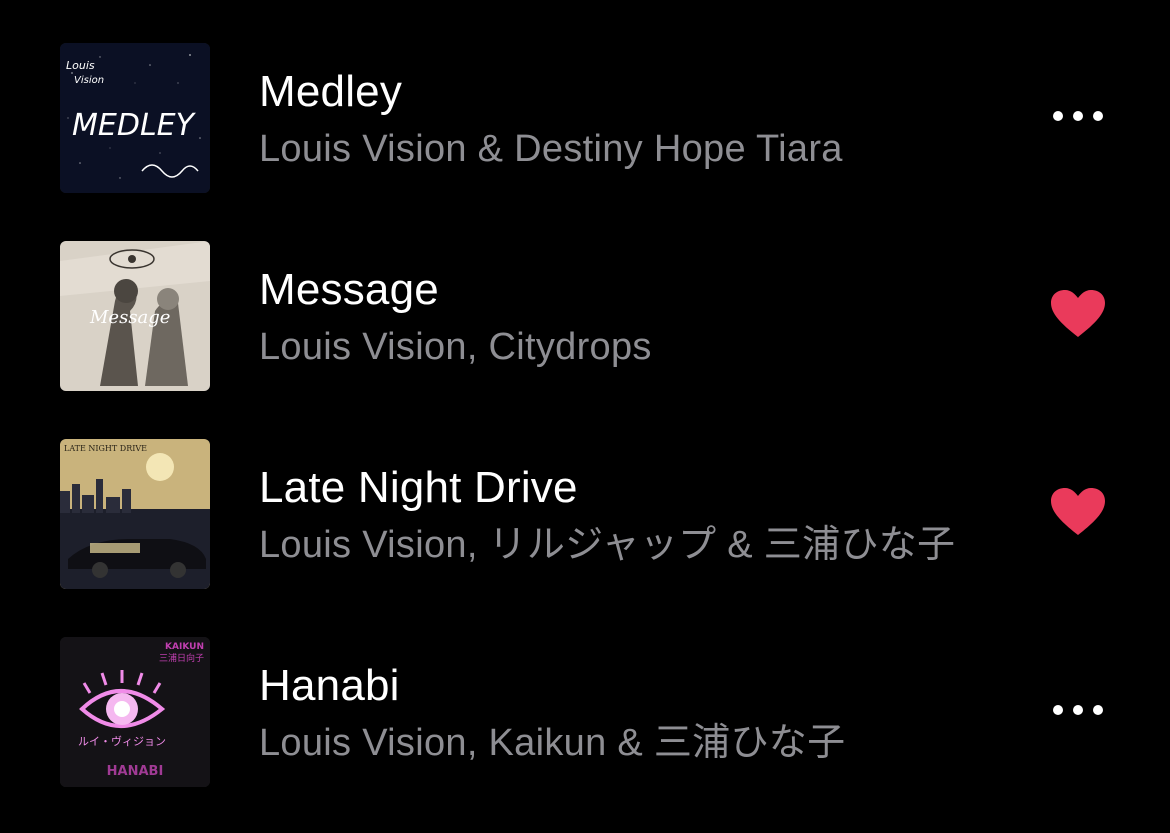 The width and height of the screenshot is (1170, 833). What do you see at coordinates (135, 712) in the screenshot?
I see `hanabi-album-art: KAIKUN 三浦日向子 ルイ・ヴィジョン HANABI` at bounding box center [135, 712].